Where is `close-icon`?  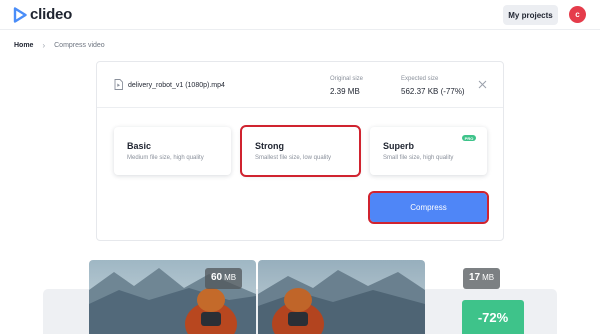 close-icon is located at coordinates (482, 84).